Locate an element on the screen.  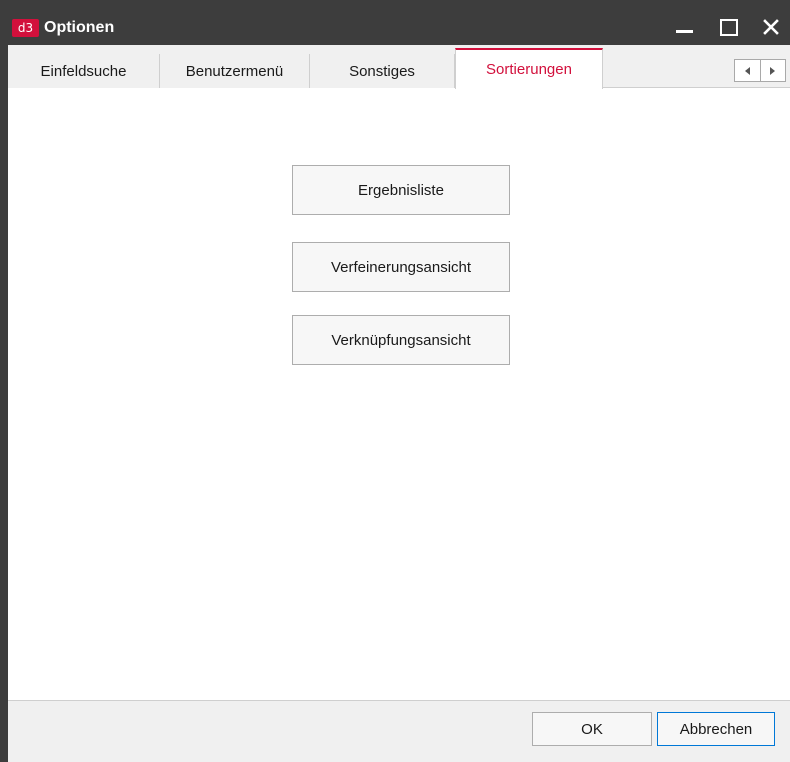
close-icon is located at coordinates (771, 27).